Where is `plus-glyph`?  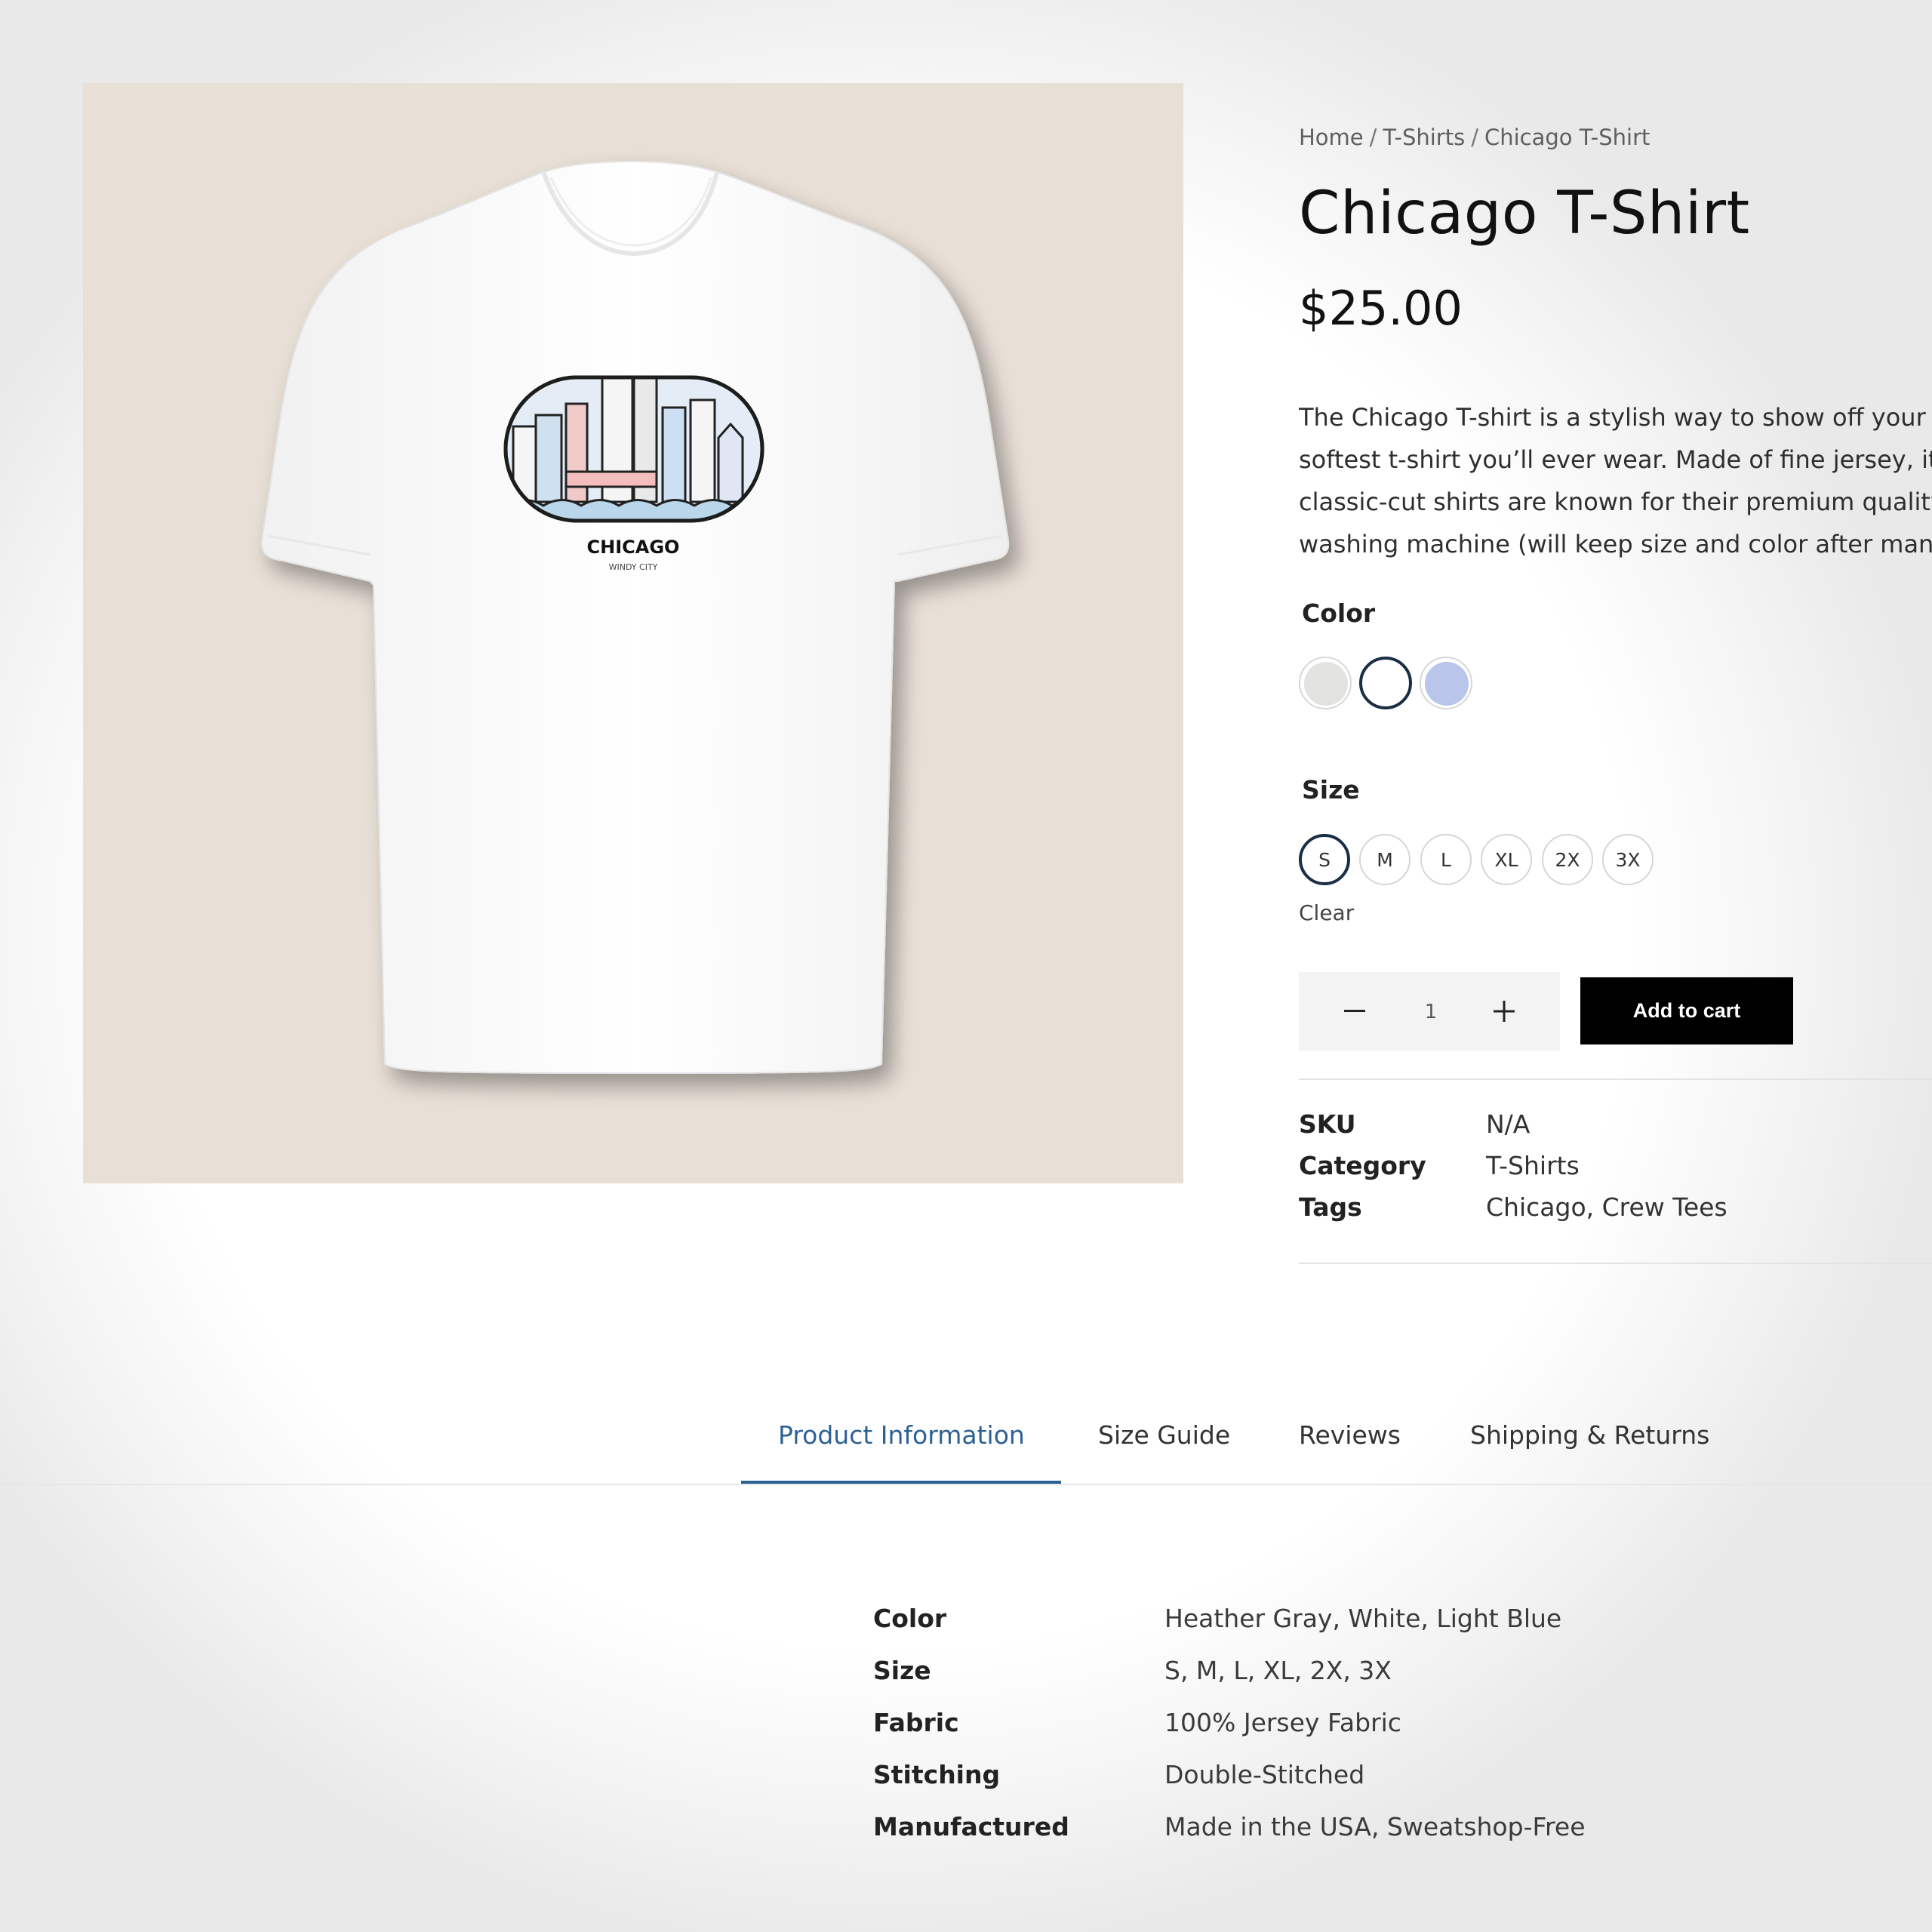
plus-glyph is located at coordinates (1504, 1011).